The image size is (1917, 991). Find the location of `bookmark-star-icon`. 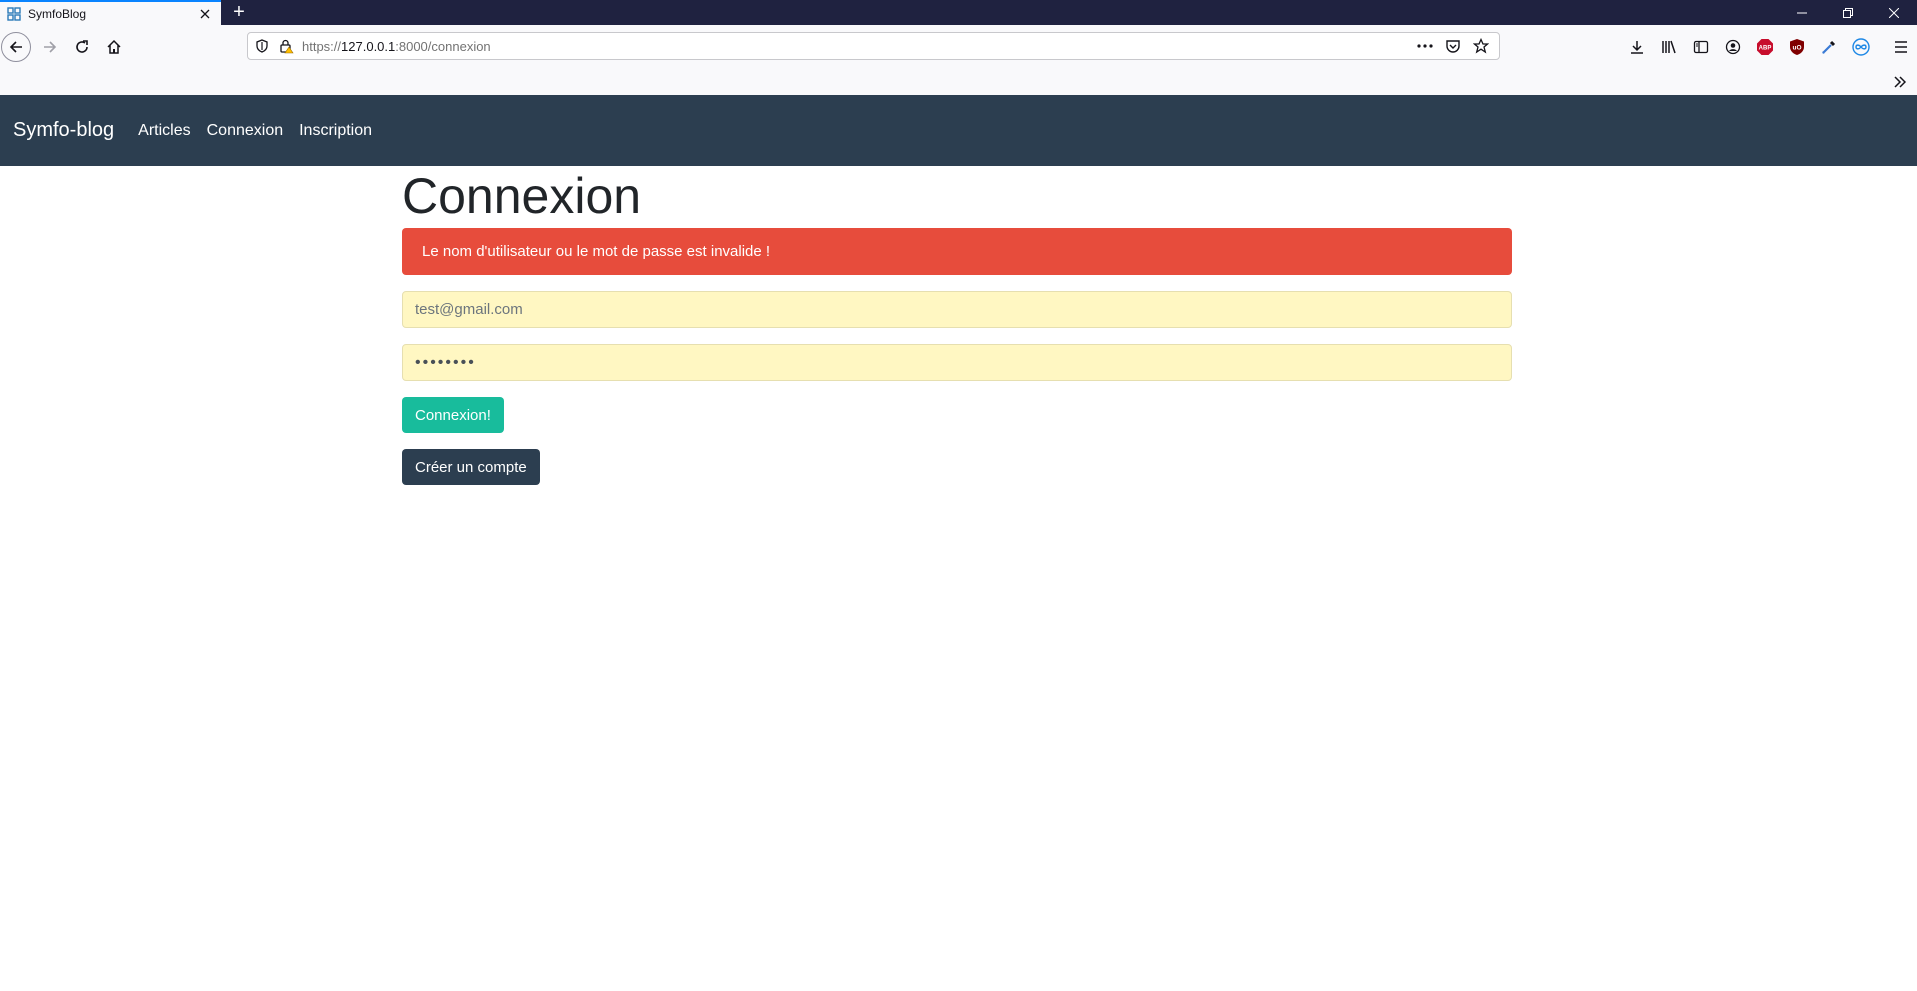

bookmark-star-icon is located at coordinates (1481, 46).